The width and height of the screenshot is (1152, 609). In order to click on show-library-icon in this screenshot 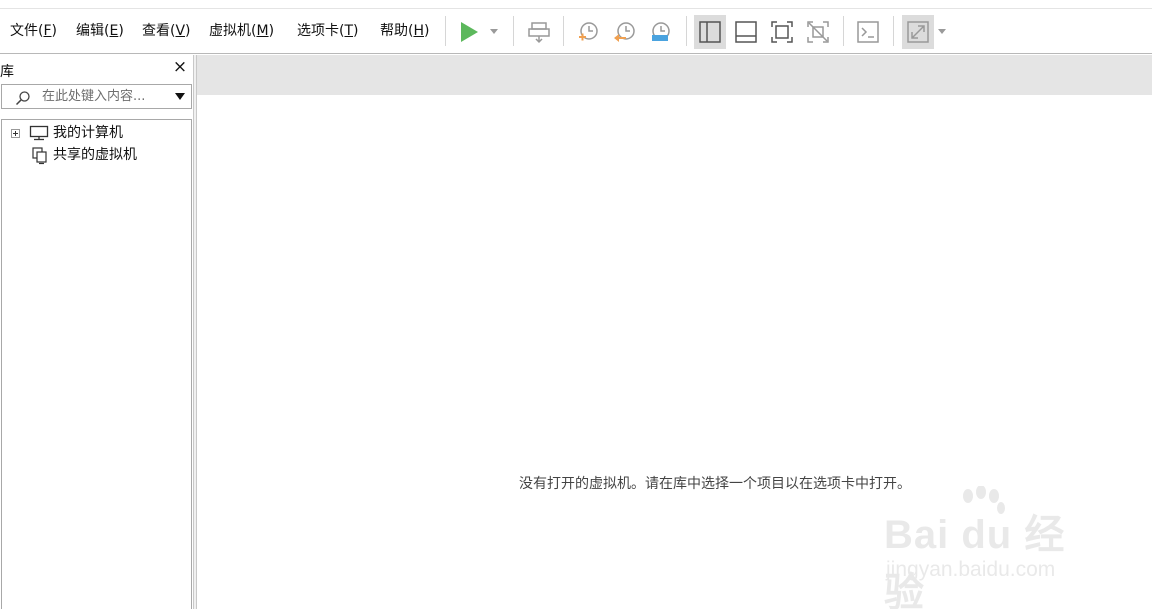, I will do `click(710, 32)`.